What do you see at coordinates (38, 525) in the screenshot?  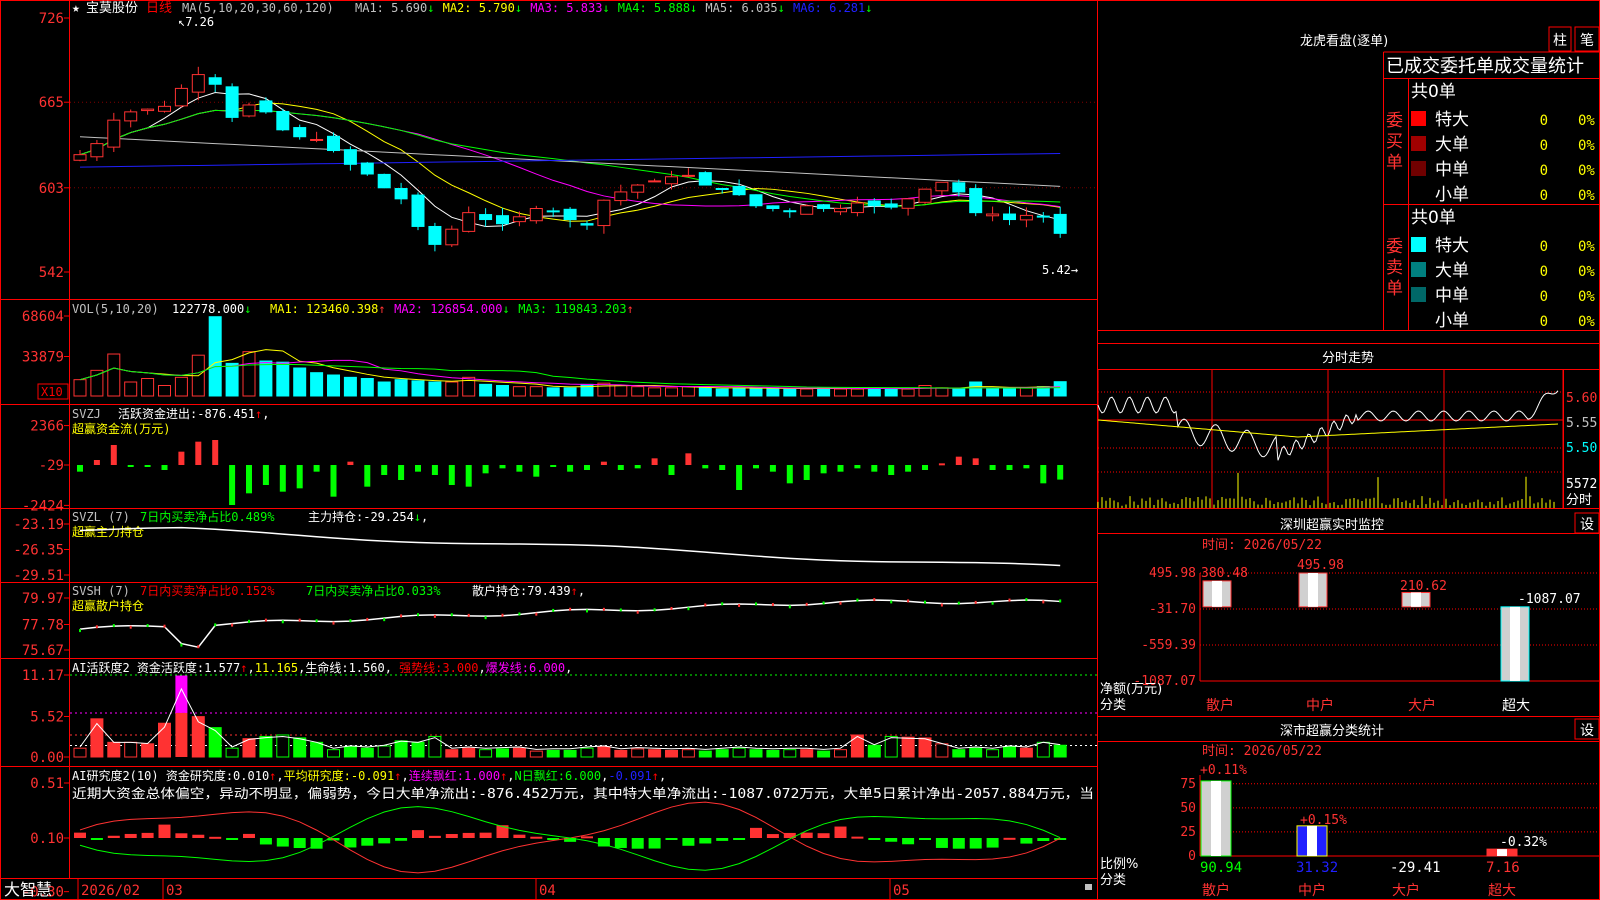 I see `y-tick-label: -23.19` at bounding box center [38, 525].